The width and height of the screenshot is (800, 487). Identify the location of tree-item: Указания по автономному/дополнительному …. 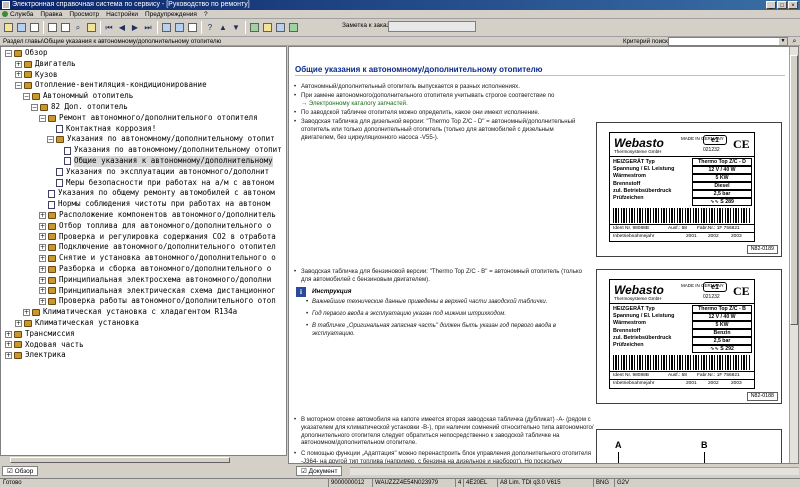
(143, 150).